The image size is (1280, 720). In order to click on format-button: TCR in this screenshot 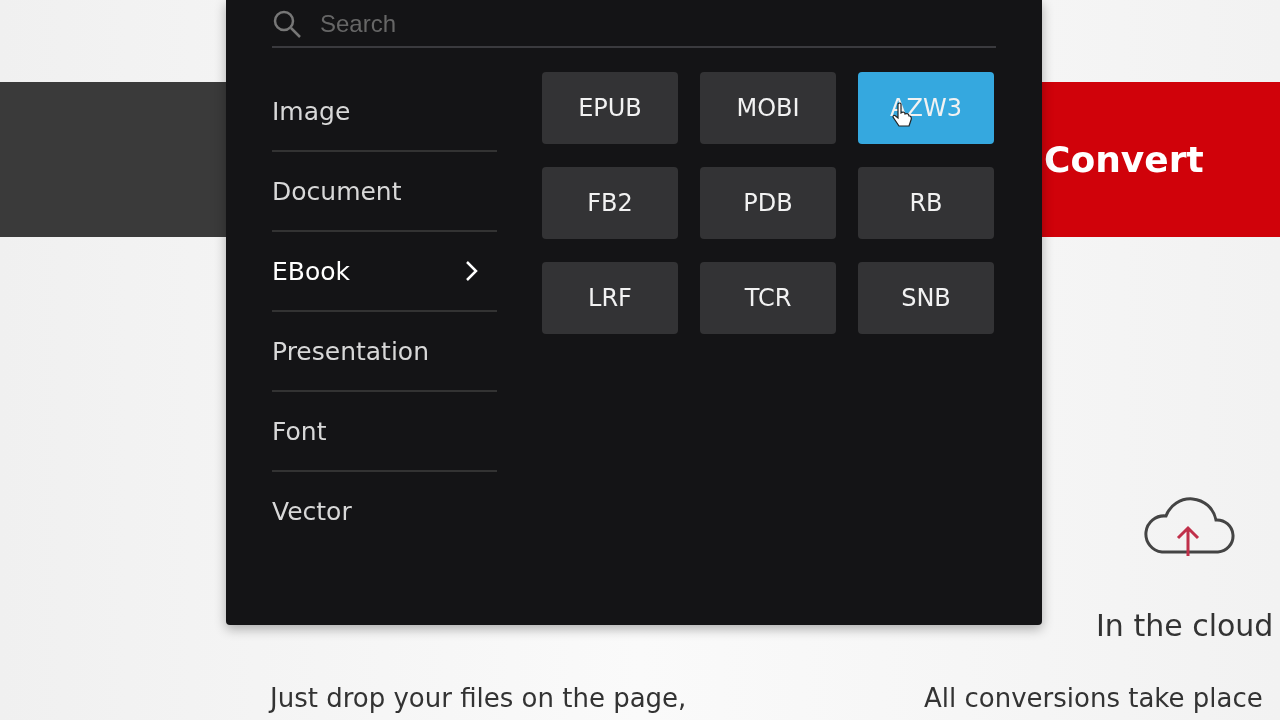, I will do `click(768, 298)`.